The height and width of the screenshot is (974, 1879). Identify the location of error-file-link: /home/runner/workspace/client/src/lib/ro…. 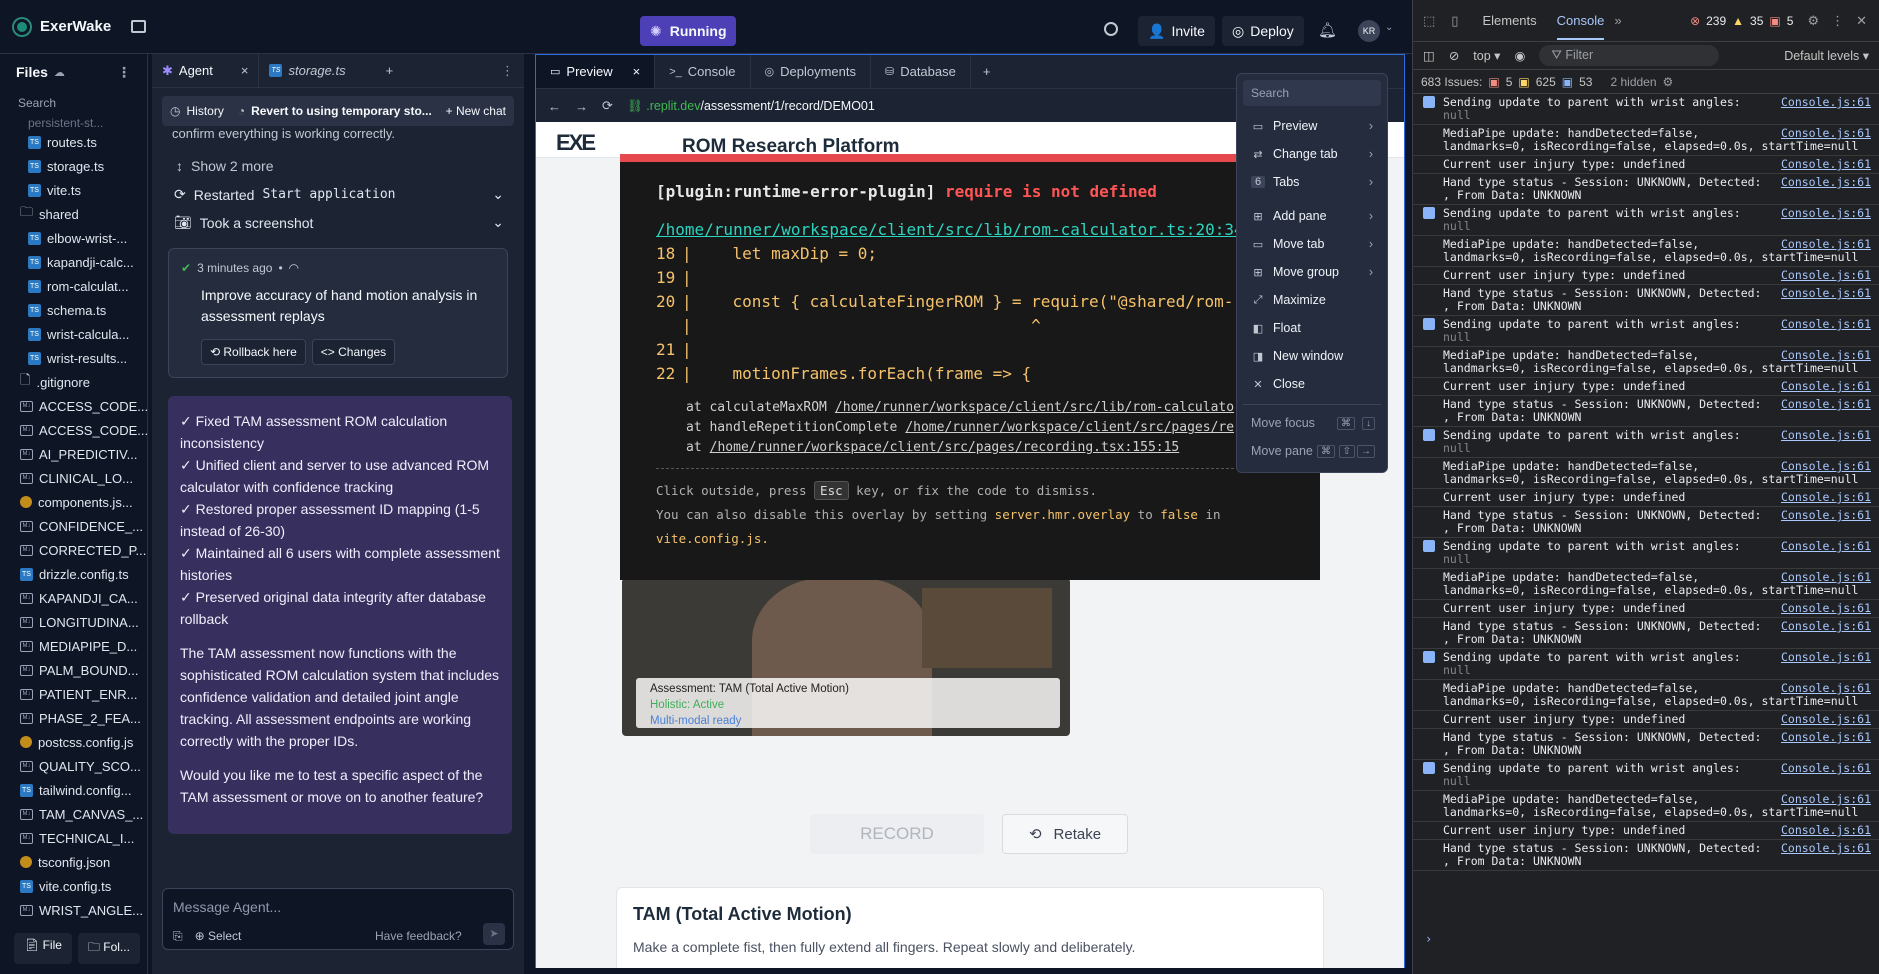
(970, 230).